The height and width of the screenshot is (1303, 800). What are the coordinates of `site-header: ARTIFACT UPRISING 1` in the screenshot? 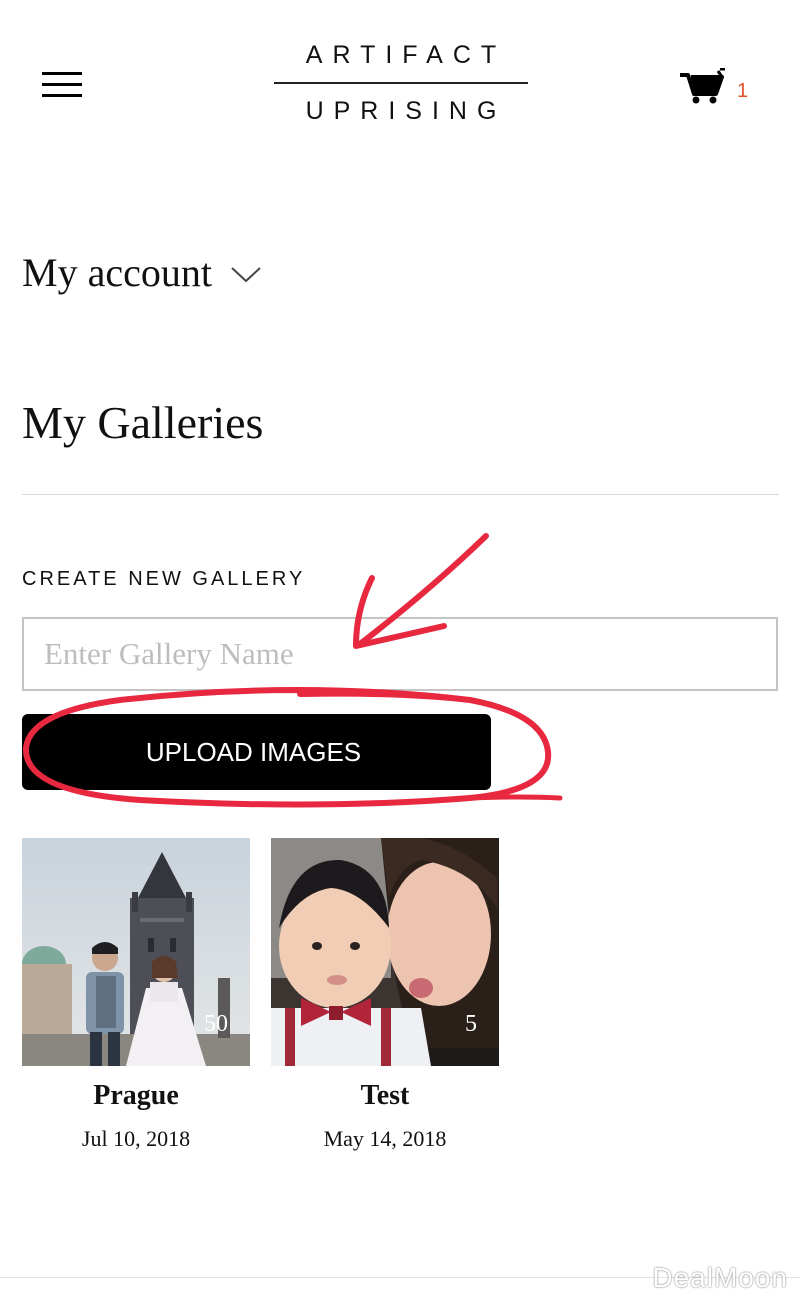 It's located at (400, 75).